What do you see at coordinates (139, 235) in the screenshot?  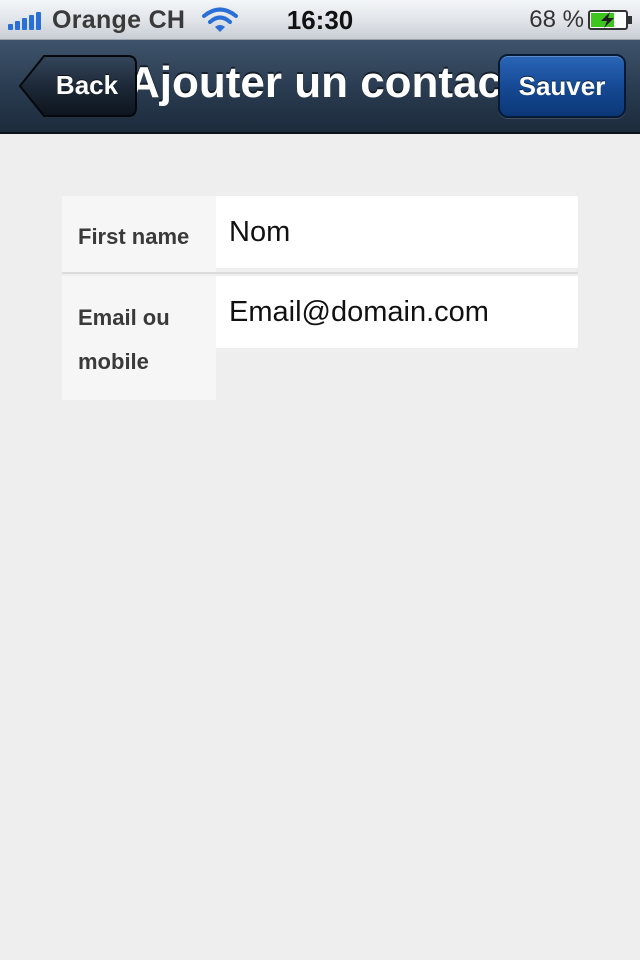 I see `first-name-label: First name` at bounding box center [139, 235].